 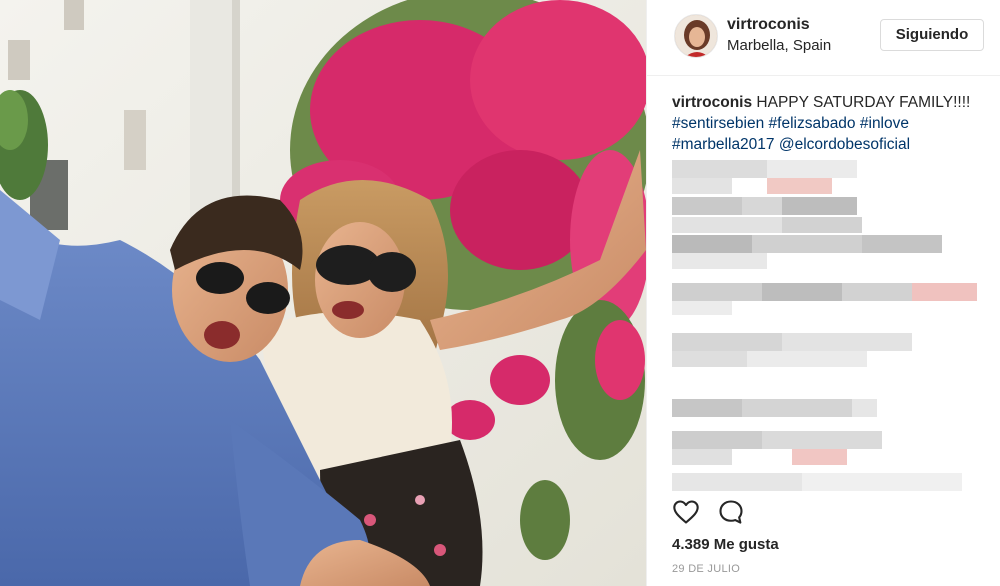 What do you see at coordinates (822, 513) in the screenshot?
I see `post-actions` at bounding box center [822, 513].